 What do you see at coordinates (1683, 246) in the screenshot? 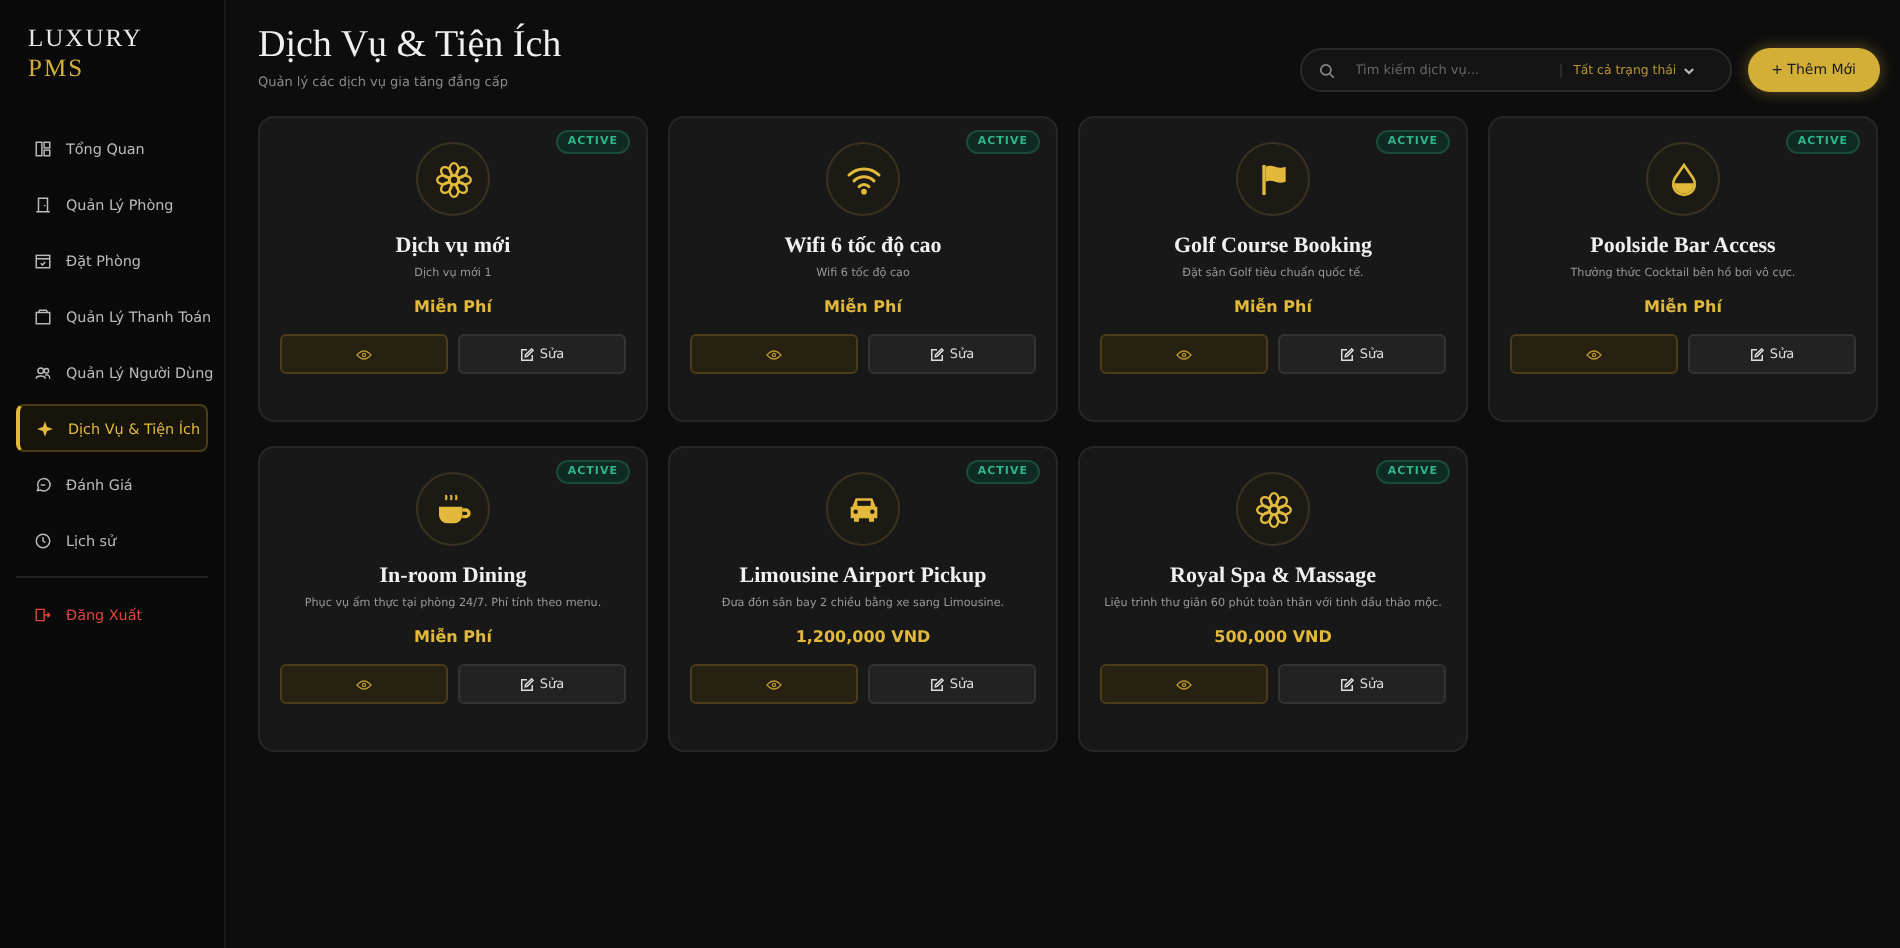
I see `service-name: Poolside Bar Access` at bounding box center [1683, 246].